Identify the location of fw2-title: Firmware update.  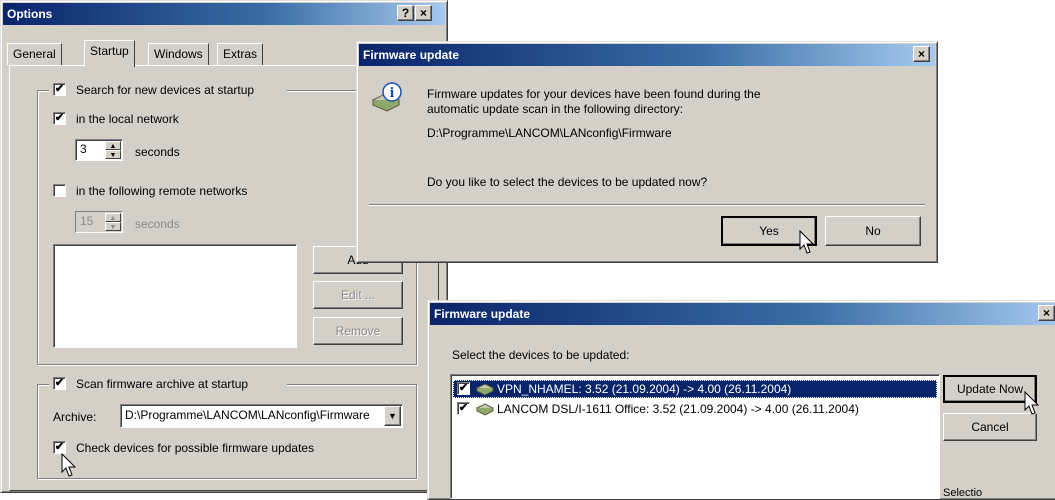
(482, 314).